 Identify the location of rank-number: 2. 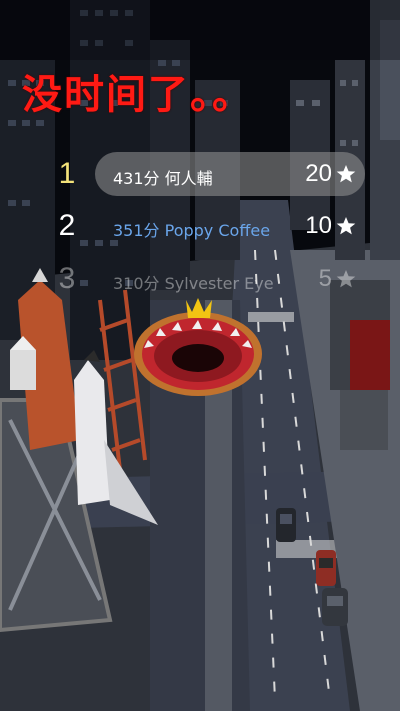
(67, 225).